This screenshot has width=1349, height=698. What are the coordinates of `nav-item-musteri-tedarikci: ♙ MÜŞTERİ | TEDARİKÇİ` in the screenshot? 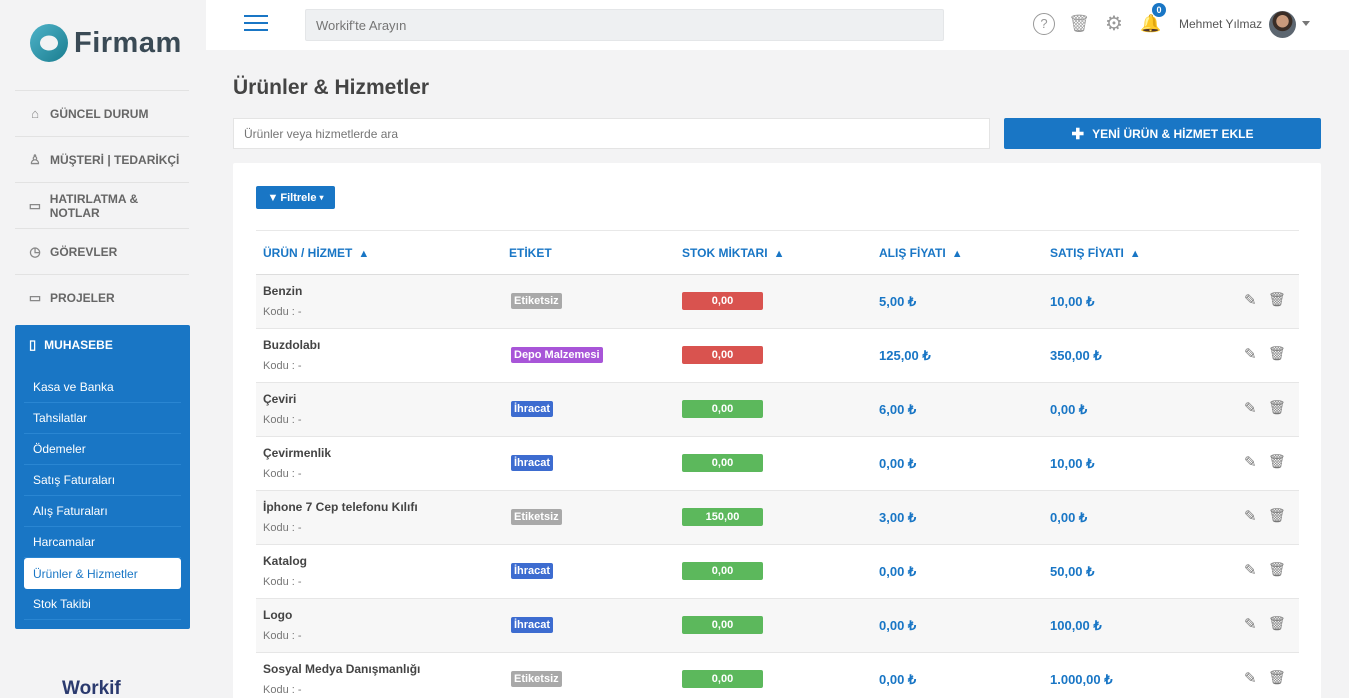 It's located at (102, 159).